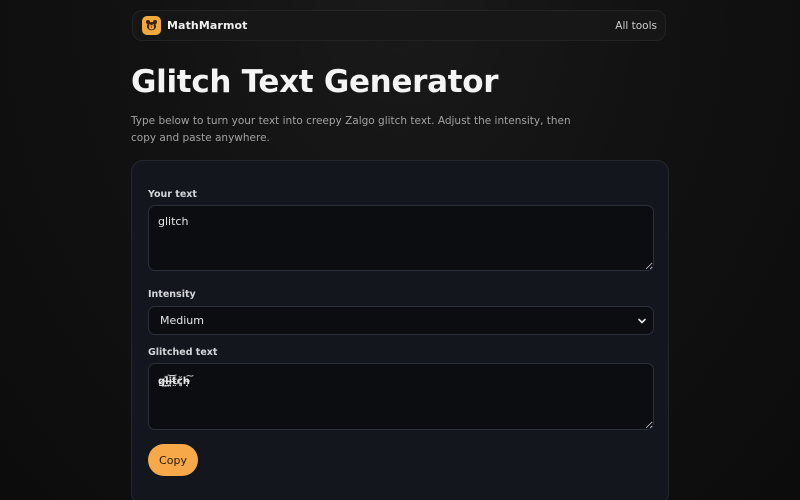  What do you see at coordinates (642, 320) in the screenshot?
I see `chevron-down-icon` at bounding box center [642, 320].